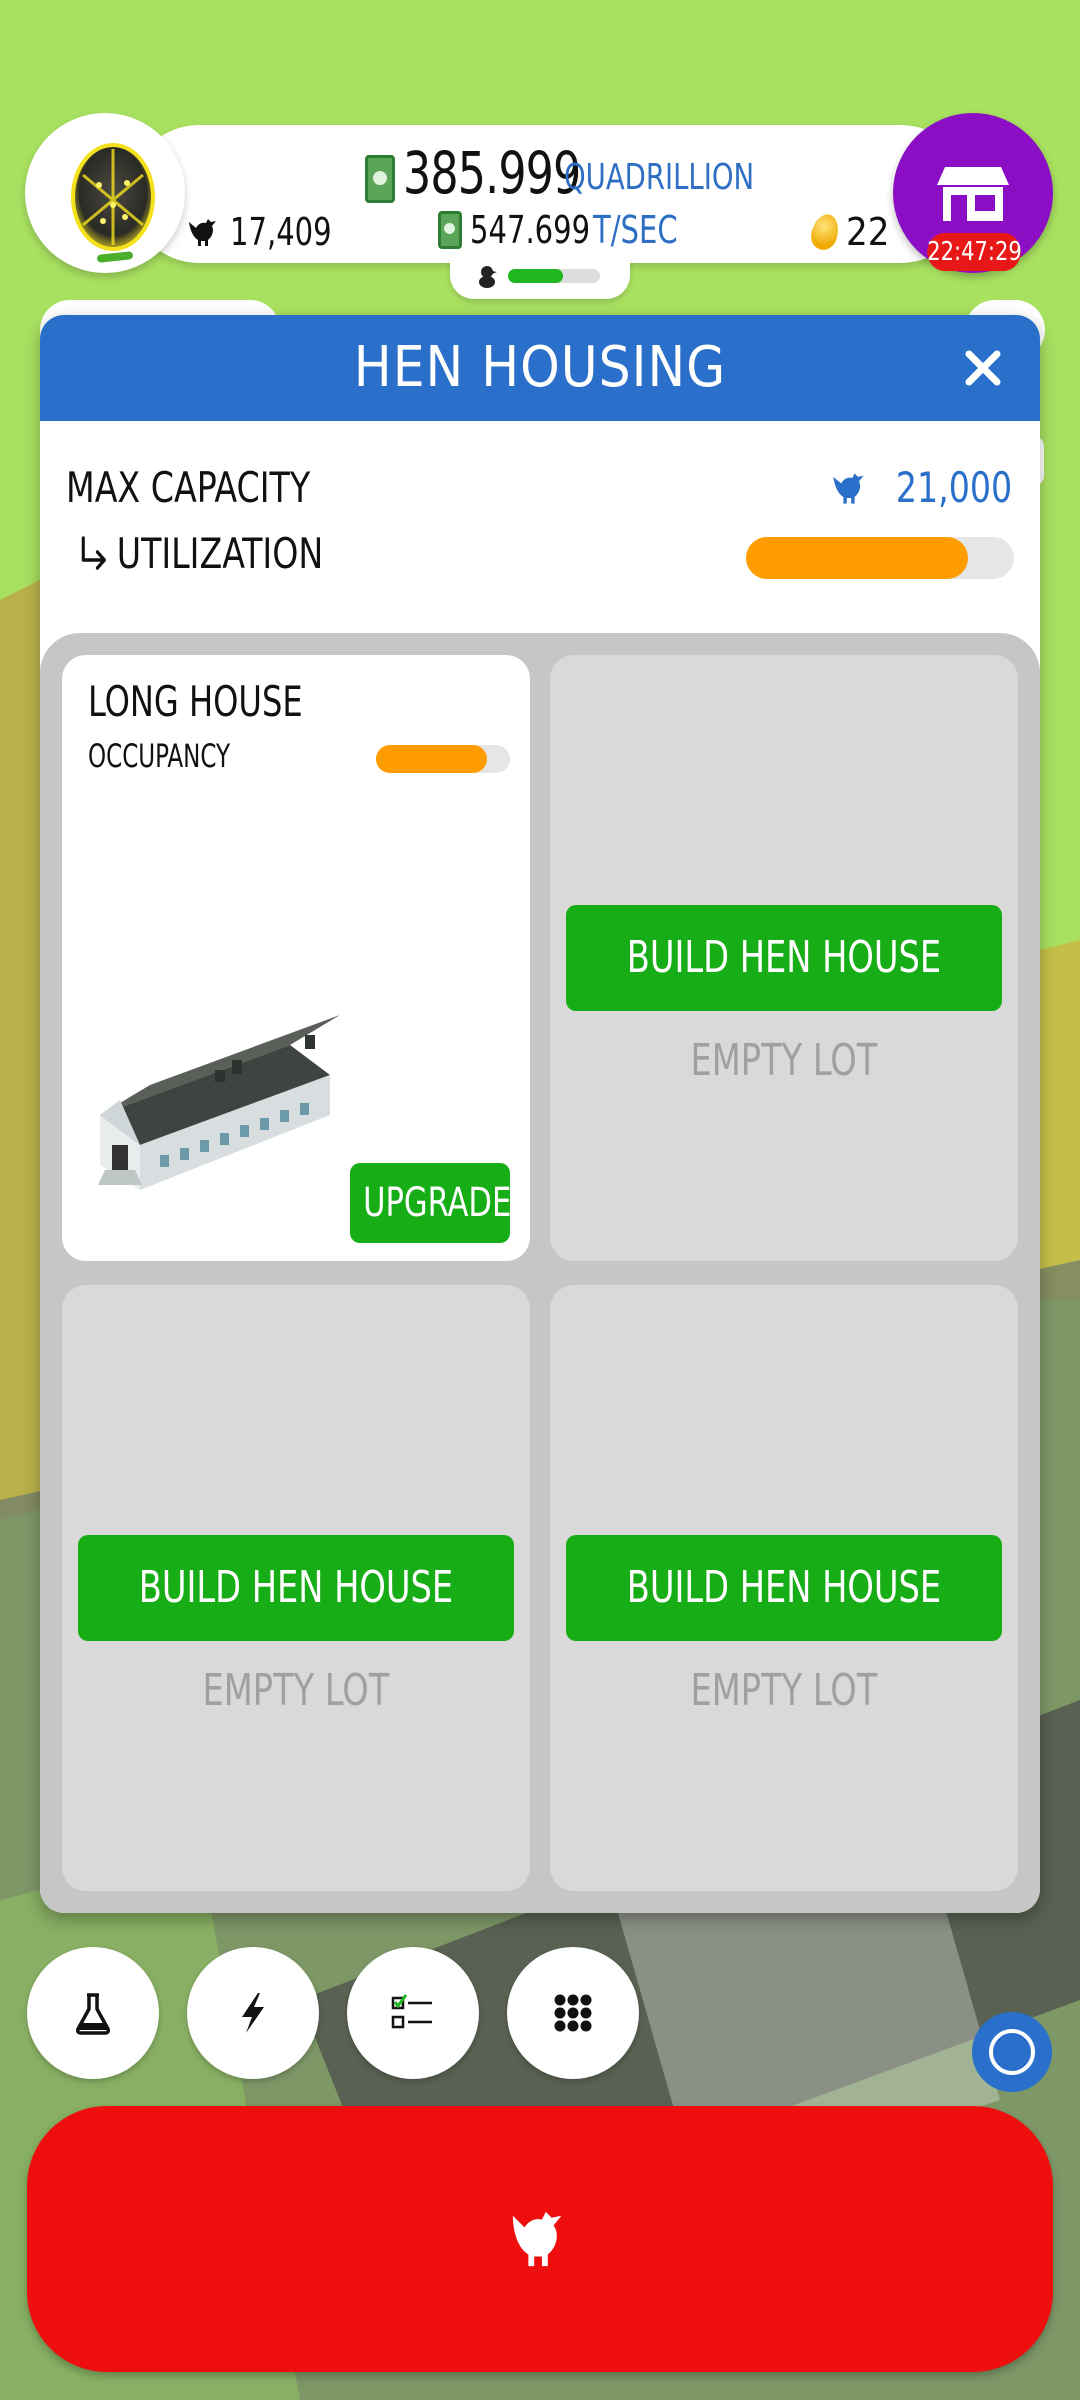  I want to click on golden-egg-count: 22, so click(848, 232).